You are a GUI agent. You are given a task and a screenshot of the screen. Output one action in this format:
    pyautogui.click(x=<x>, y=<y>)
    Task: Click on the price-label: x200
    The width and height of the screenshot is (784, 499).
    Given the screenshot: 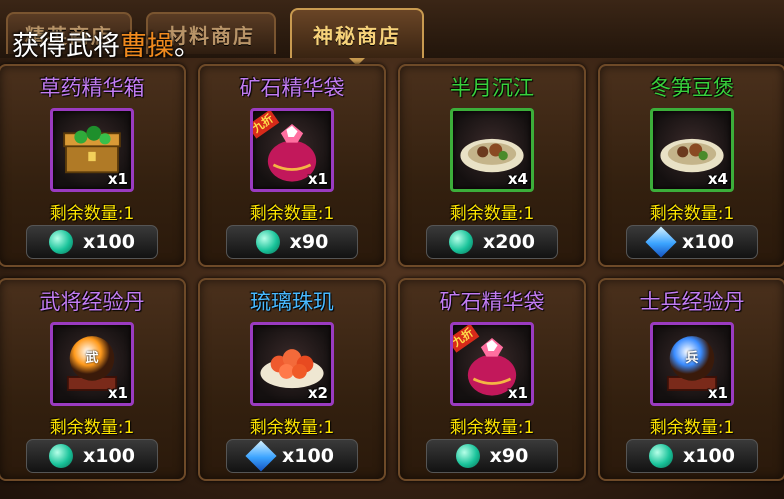 What is the action you would take?
    pyautogui.click(x=509, y=242)
    